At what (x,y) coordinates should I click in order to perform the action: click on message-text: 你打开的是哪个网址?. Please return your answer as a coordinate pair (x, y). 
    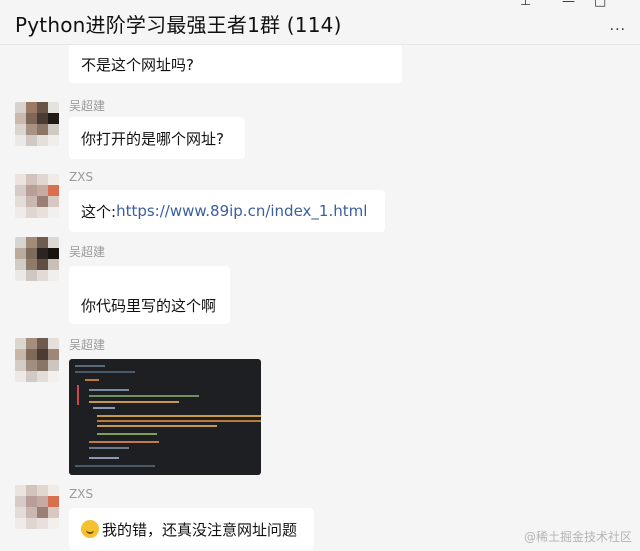
    Looking at the image, I should click on (152, 138).